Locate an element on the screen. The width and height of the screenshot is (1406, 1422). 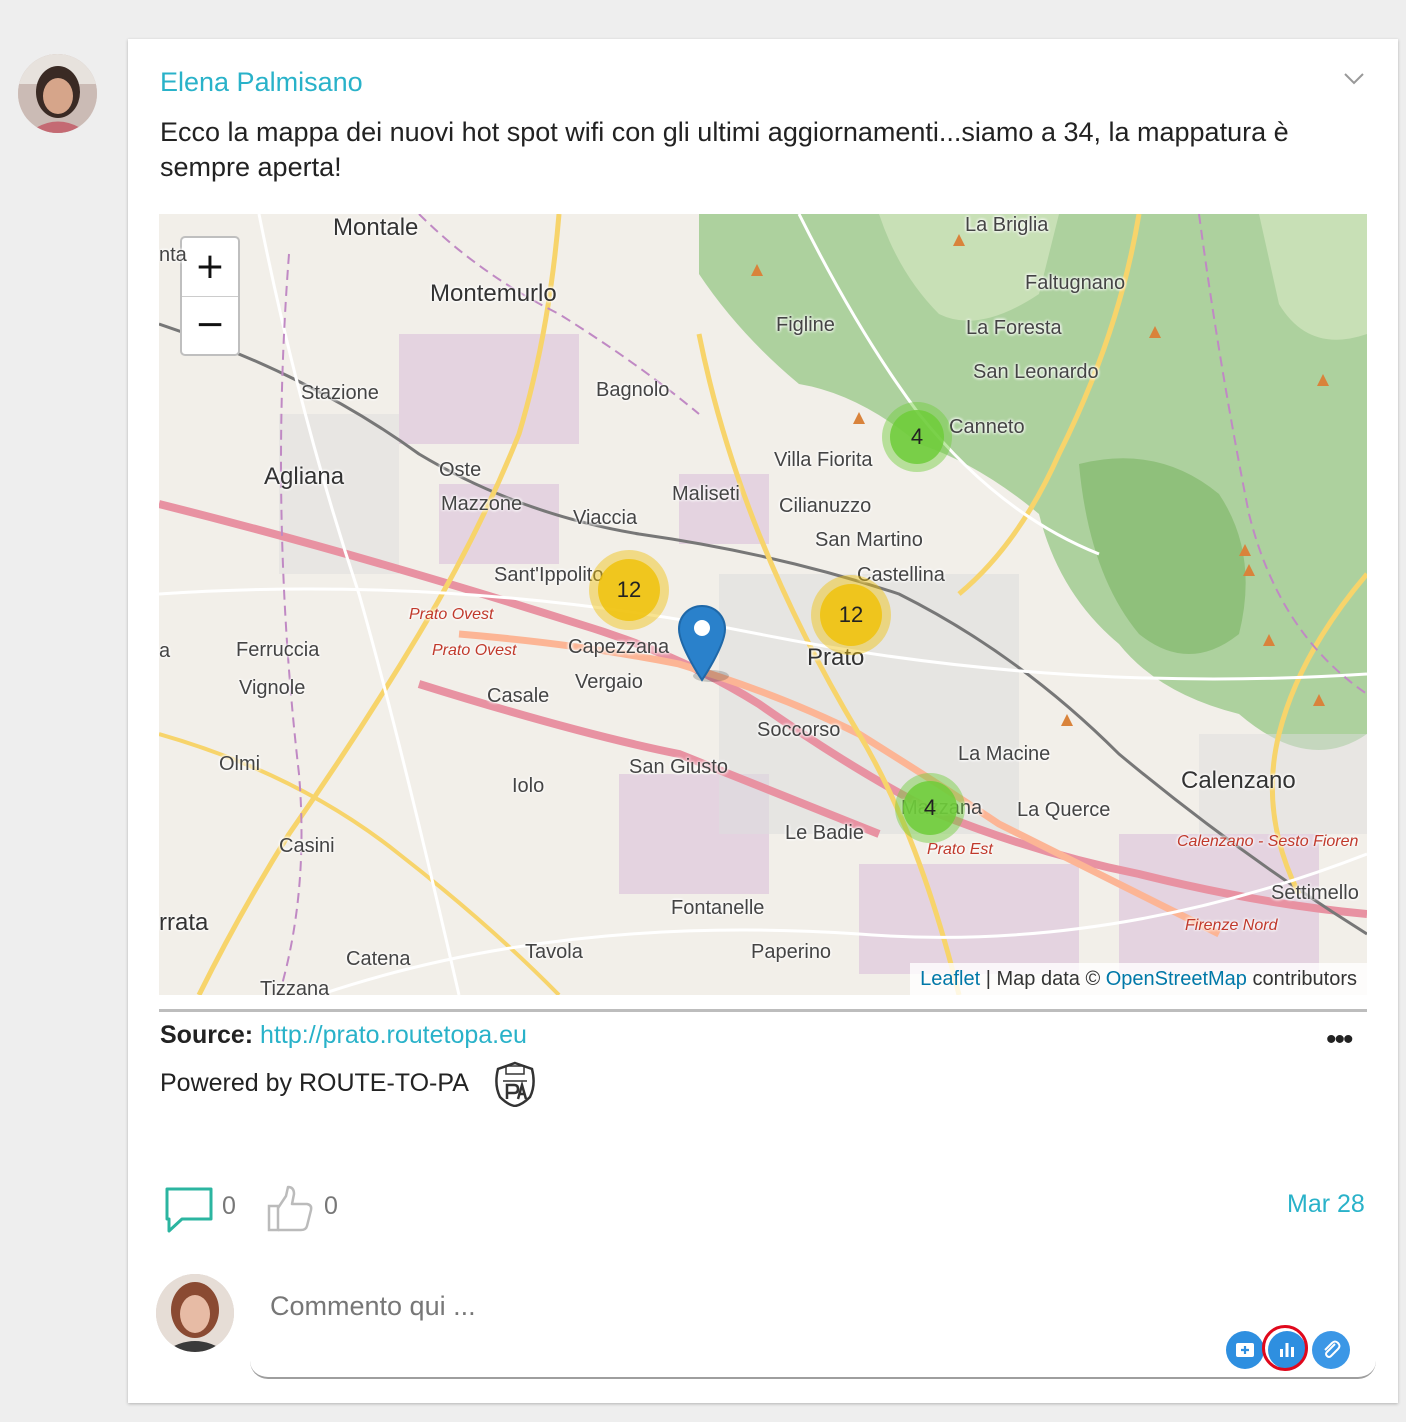
add-image-button is located at coordinates (1245, 1350).